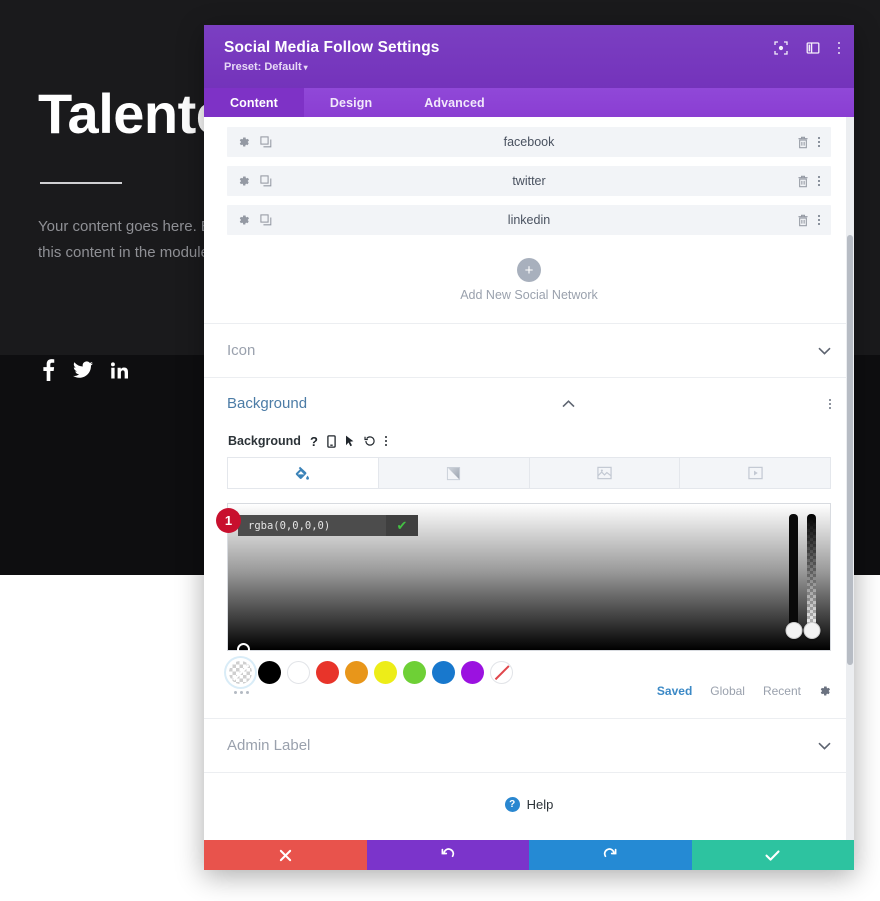 This screenshot has width=880, height=901. I want to click on swatch-transparent, so click(240, 672).